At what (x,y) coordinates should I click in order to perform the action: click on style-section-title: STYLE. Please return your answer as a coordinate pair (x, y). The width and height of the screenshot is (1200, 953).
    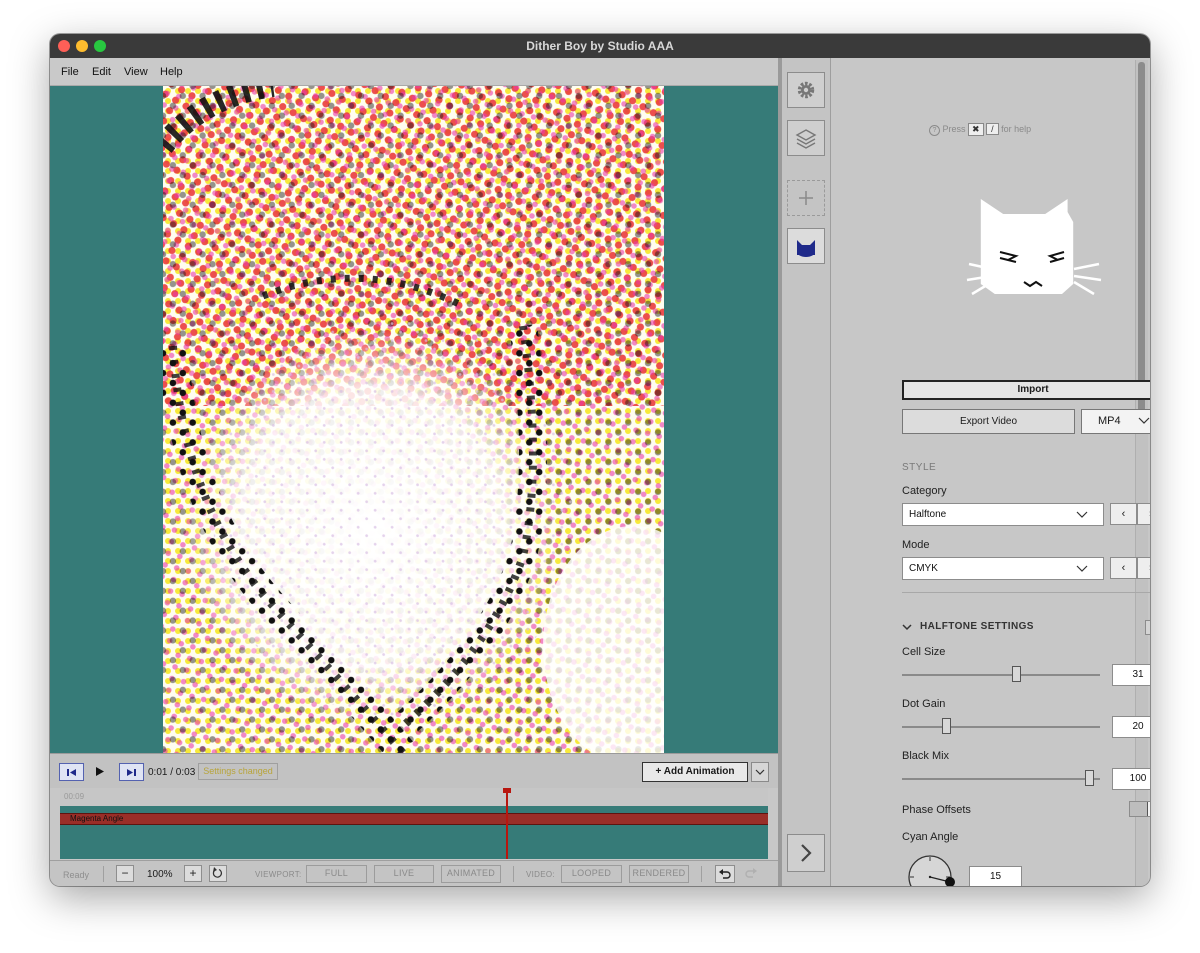
    Looking at the image, I should click on (919, 467).